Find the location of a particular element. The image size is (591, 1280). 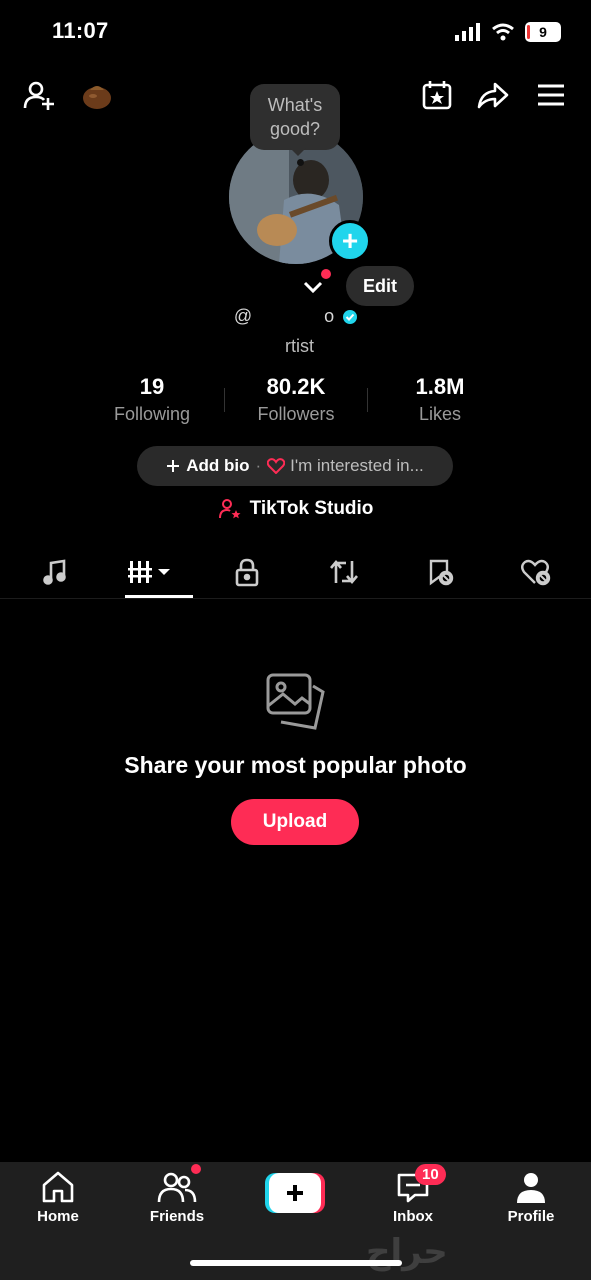

whats-good-bubble: What's good? is located at coordinates (295, 117).